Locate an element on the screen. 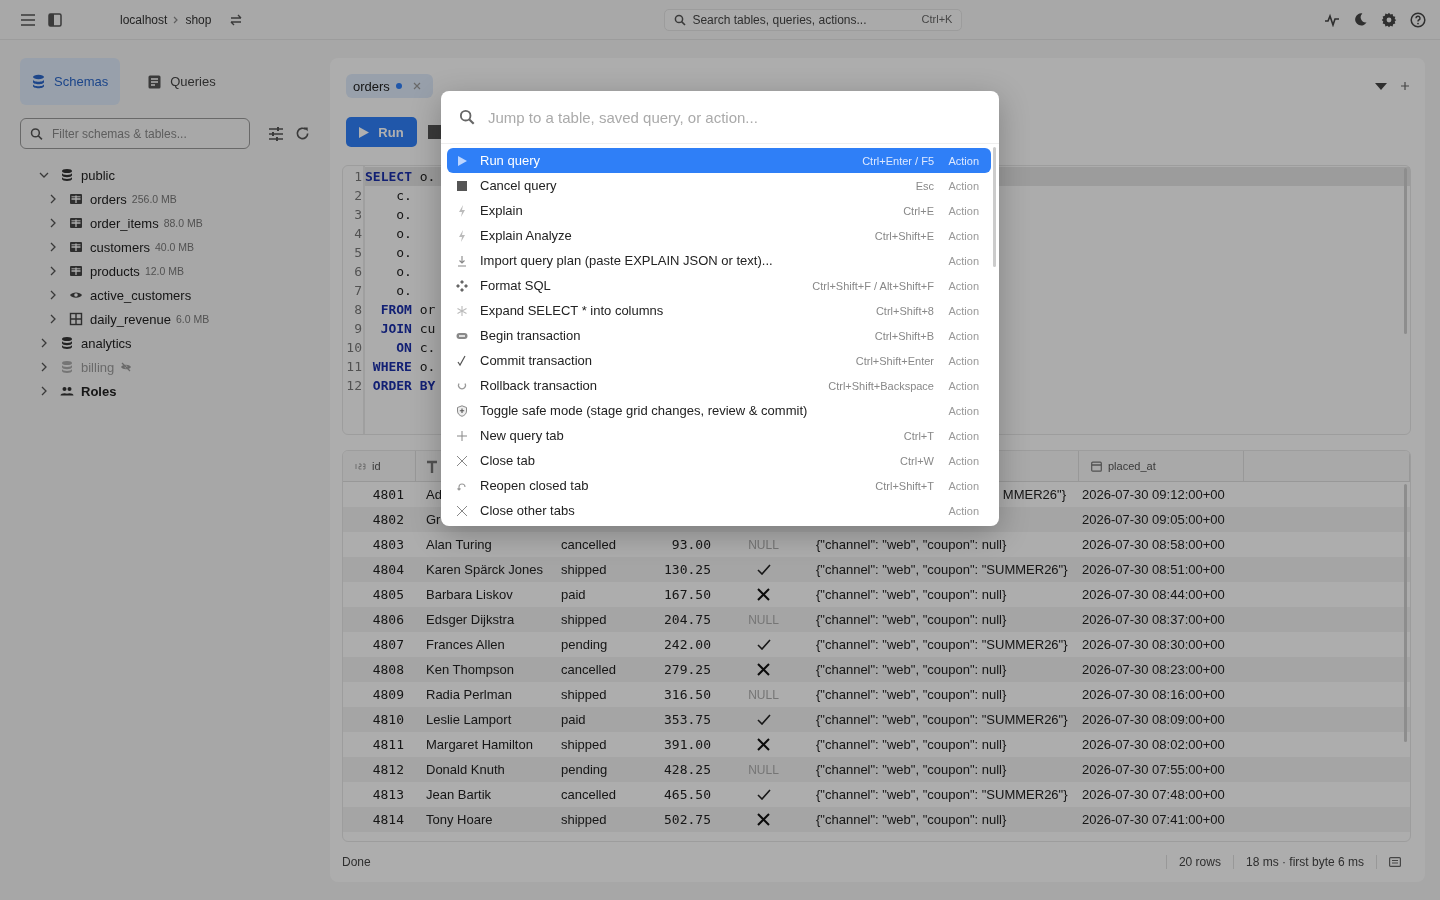 The image size is (1440, 900). table-cell: 167.50 is located at coordinates (687, 594).